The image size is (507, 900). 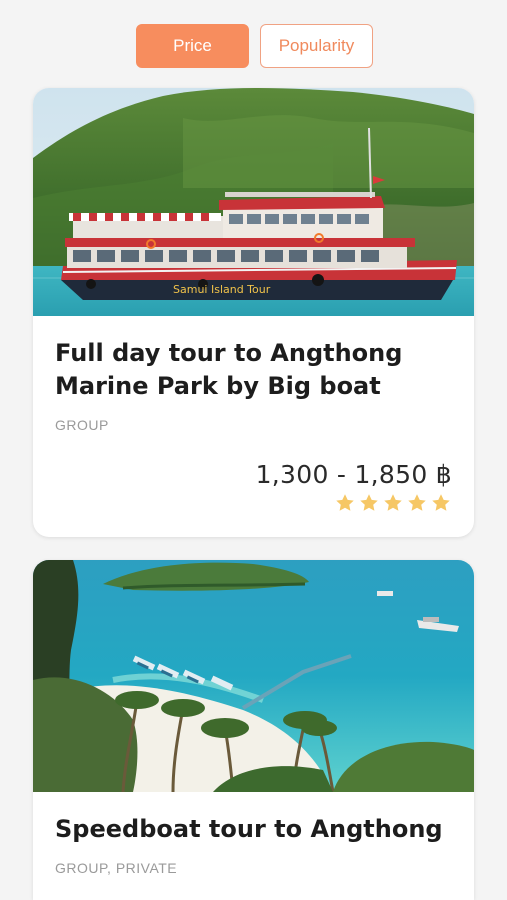 What do you see at coordinates (116, 868) in the screenshot?
I see `tour-category: GROUP, PRIVATE` at bounding box center [116, 868].